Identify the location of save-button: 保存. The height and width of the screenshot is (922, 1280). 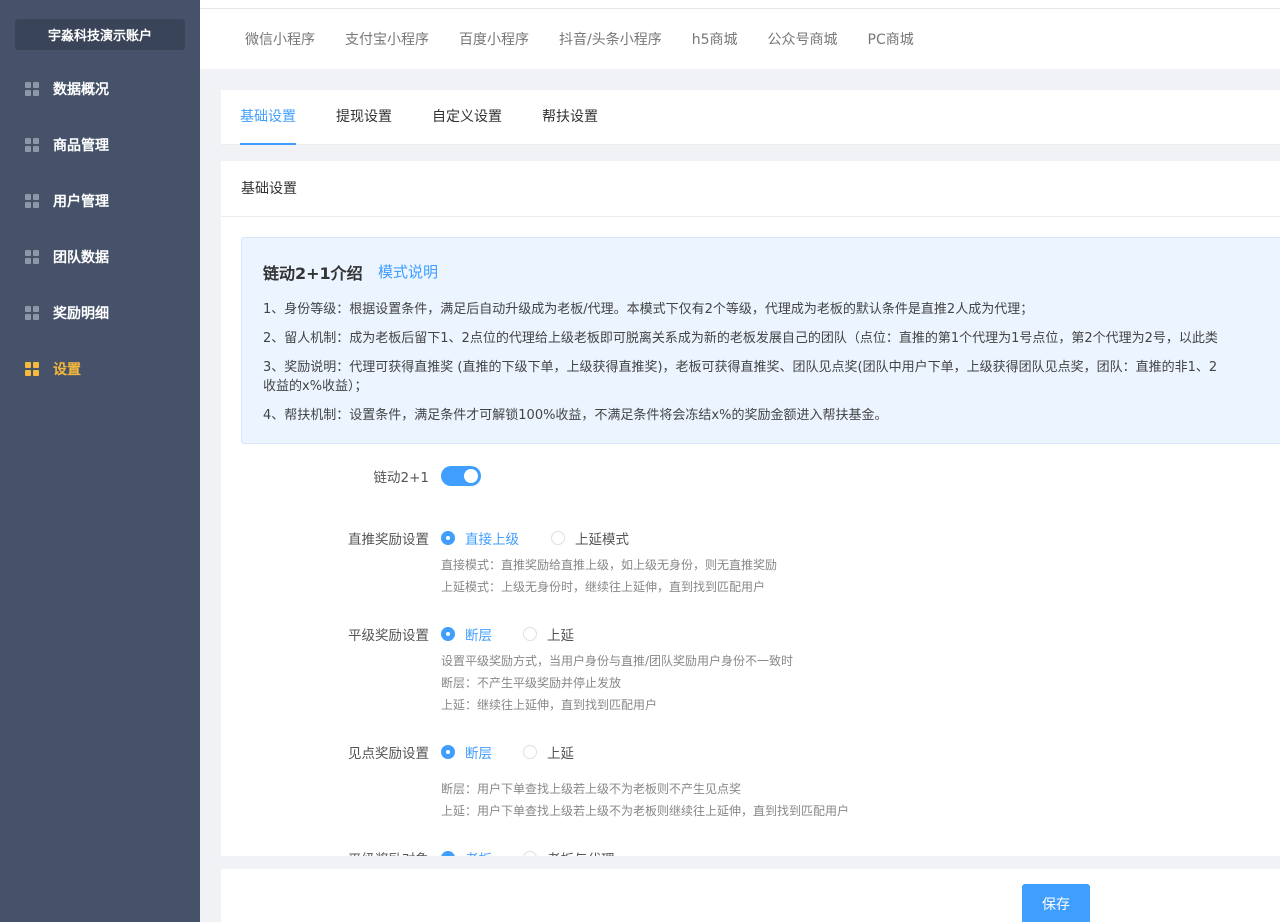
(1056, 903).